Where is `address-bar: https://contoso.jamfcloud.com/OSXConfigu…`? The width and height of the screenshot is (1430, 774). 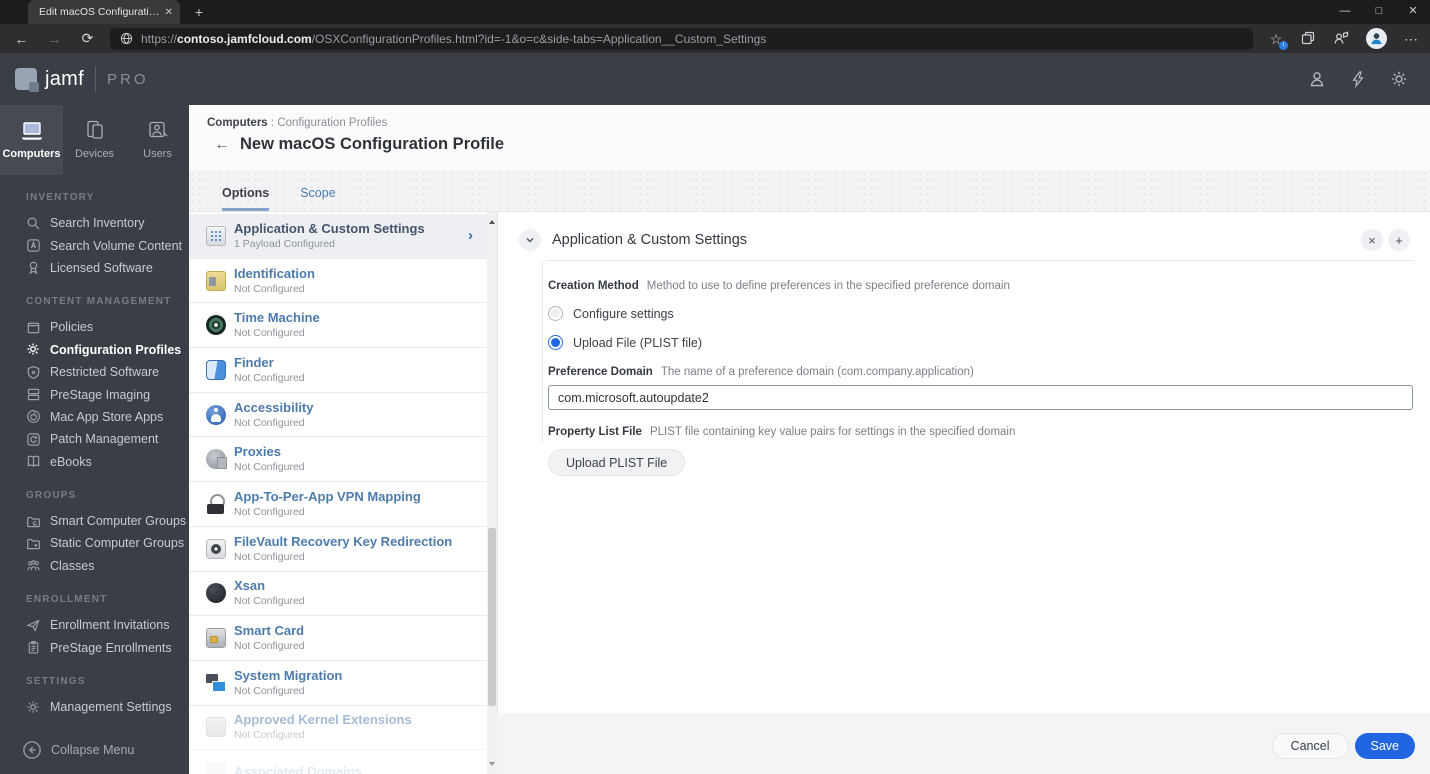
address-bar: https://contoso.jamfcloud.com/OSXConfigu… is located at coordinates (681, 38).